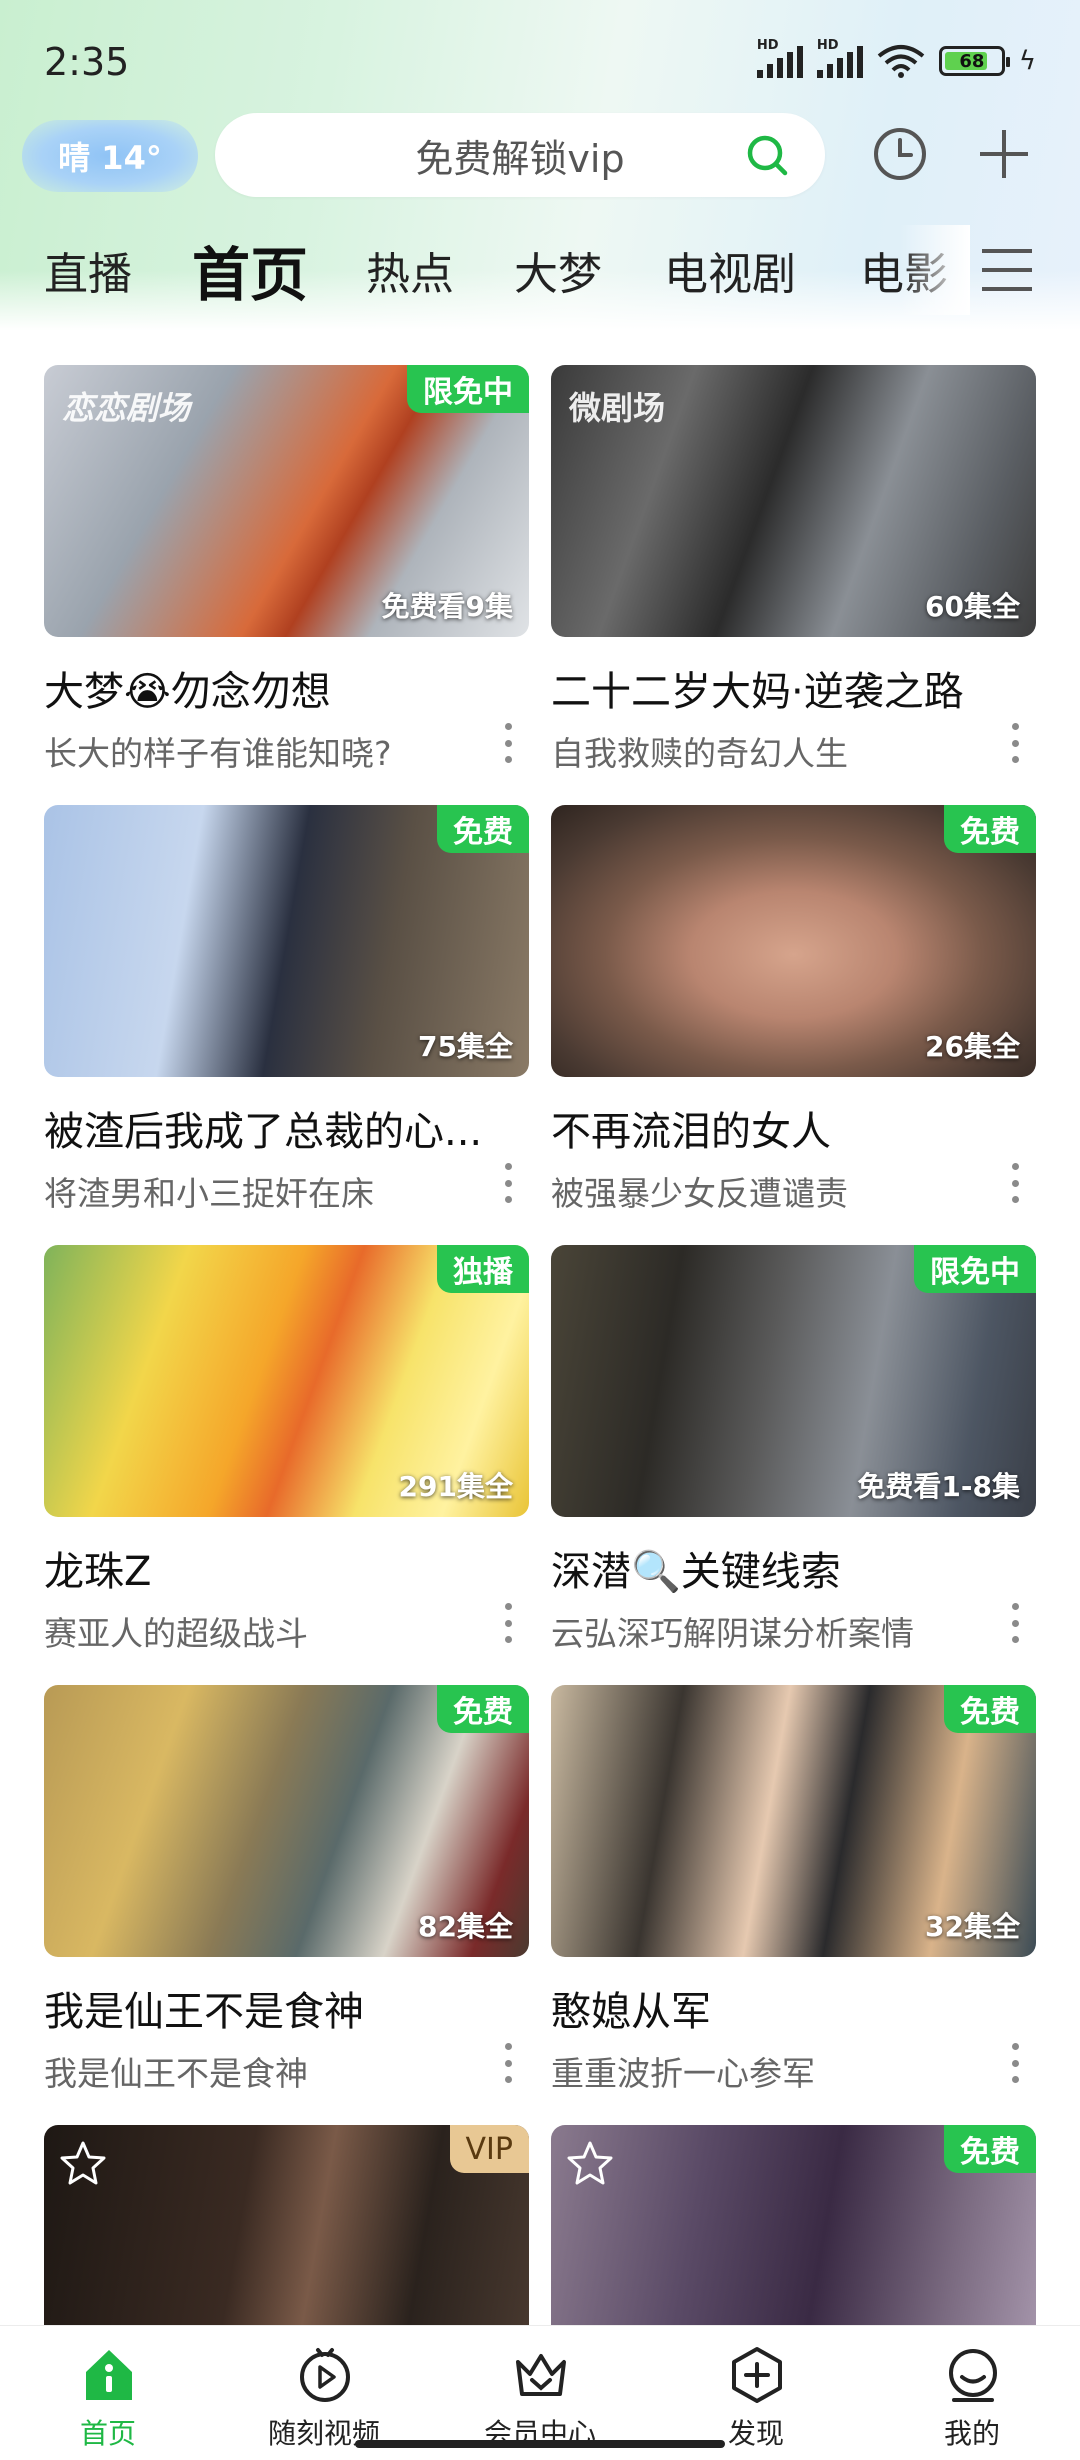 The image size is (1080, 2460). What do you see at coordinates (793, 501) in the screenshot?
I see `video-thumbnail: 微剧场 60集全` at bounding box center [793, 501].